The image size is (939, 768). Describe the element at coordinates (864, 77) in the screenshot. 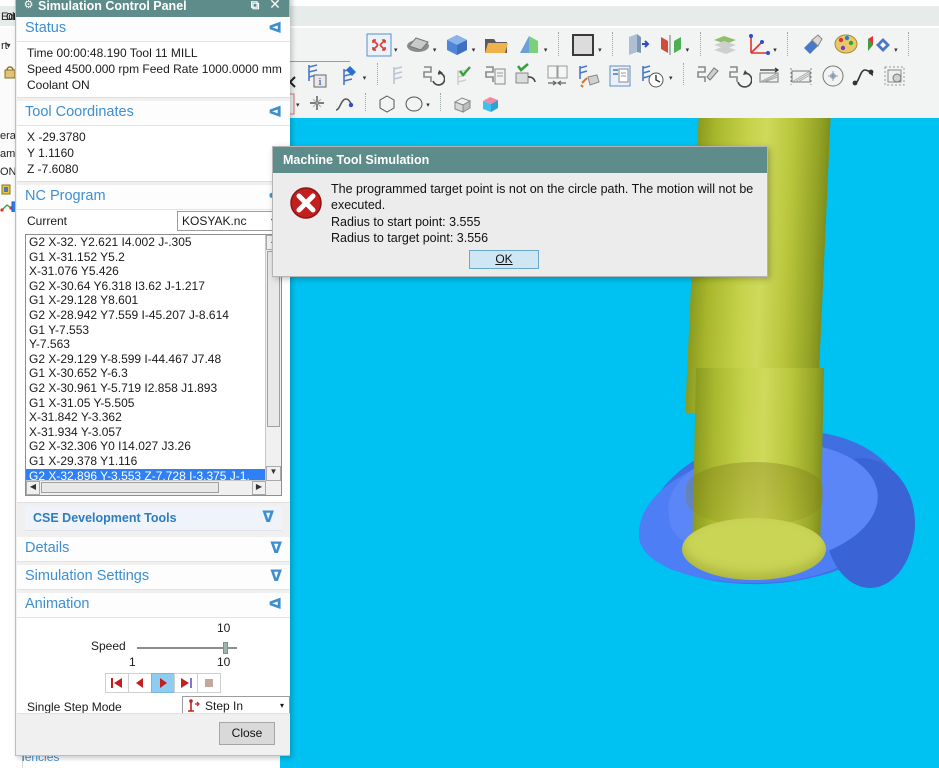

I see `curve-following-button` at that location.